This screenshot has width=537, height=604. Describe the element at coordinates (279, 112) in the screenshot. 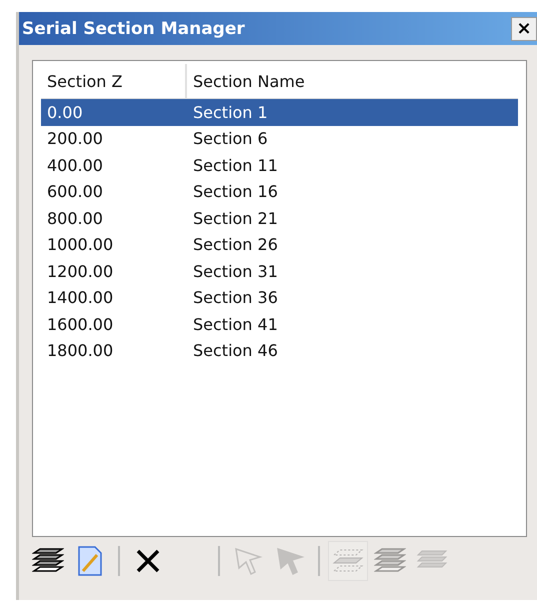

I see `list-row: 0.00 Section 1` at that location.